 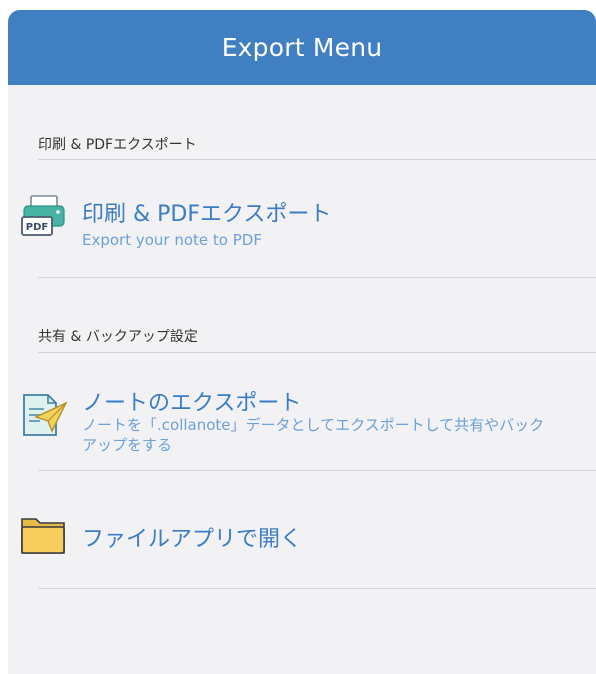 What do you see at coordinates (44, 415) in the screenshot?
I see `paper-plane-document-icon` at bounding box center [44, 415].